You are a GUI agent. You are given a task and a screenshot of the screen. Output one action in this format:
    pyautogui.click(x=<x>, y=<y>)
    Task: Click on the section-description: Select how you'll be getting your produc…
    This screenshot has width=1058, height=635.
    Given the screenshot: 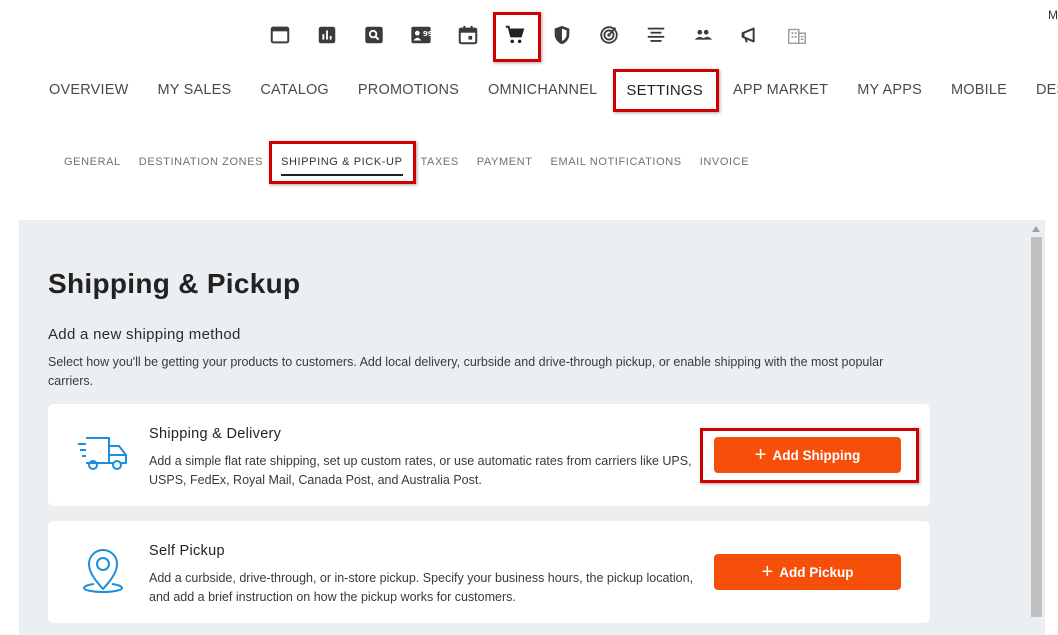 What is the action you would take?
    pyautogui.click(x=466, y=371)
    